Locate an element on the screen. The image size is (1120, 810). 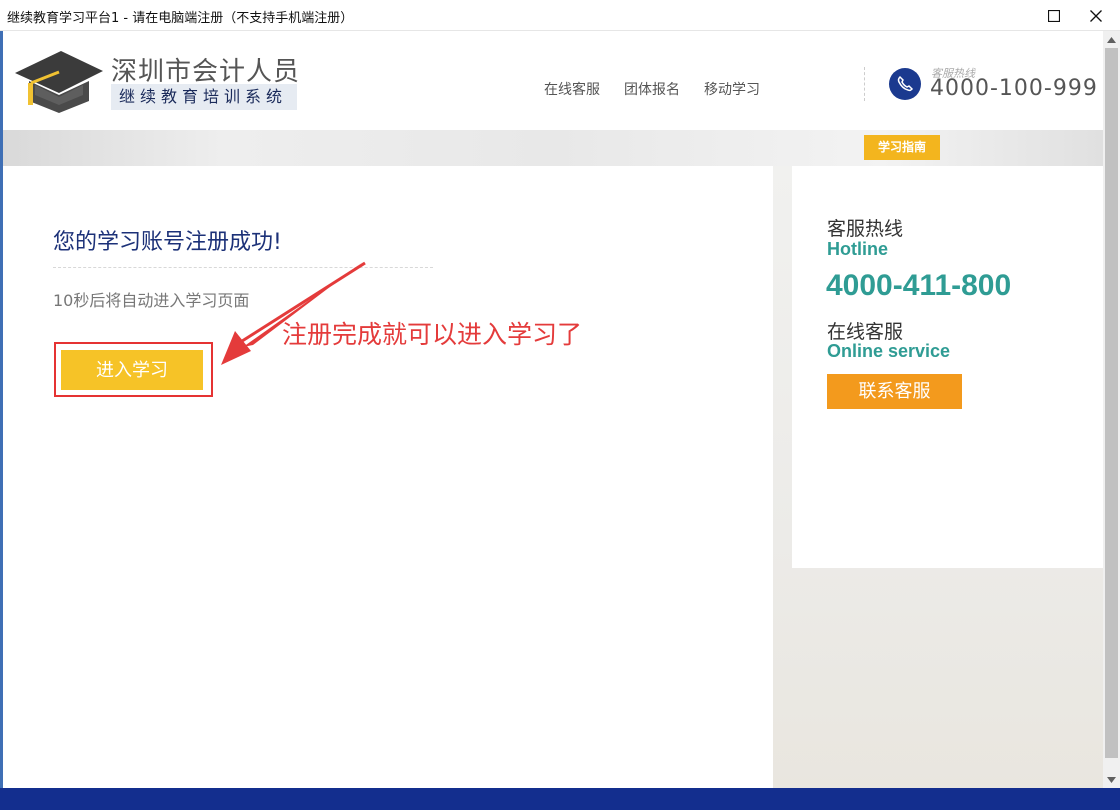
header-hotline-number: 4000-100-999 is located at coordinates (1014, 88).